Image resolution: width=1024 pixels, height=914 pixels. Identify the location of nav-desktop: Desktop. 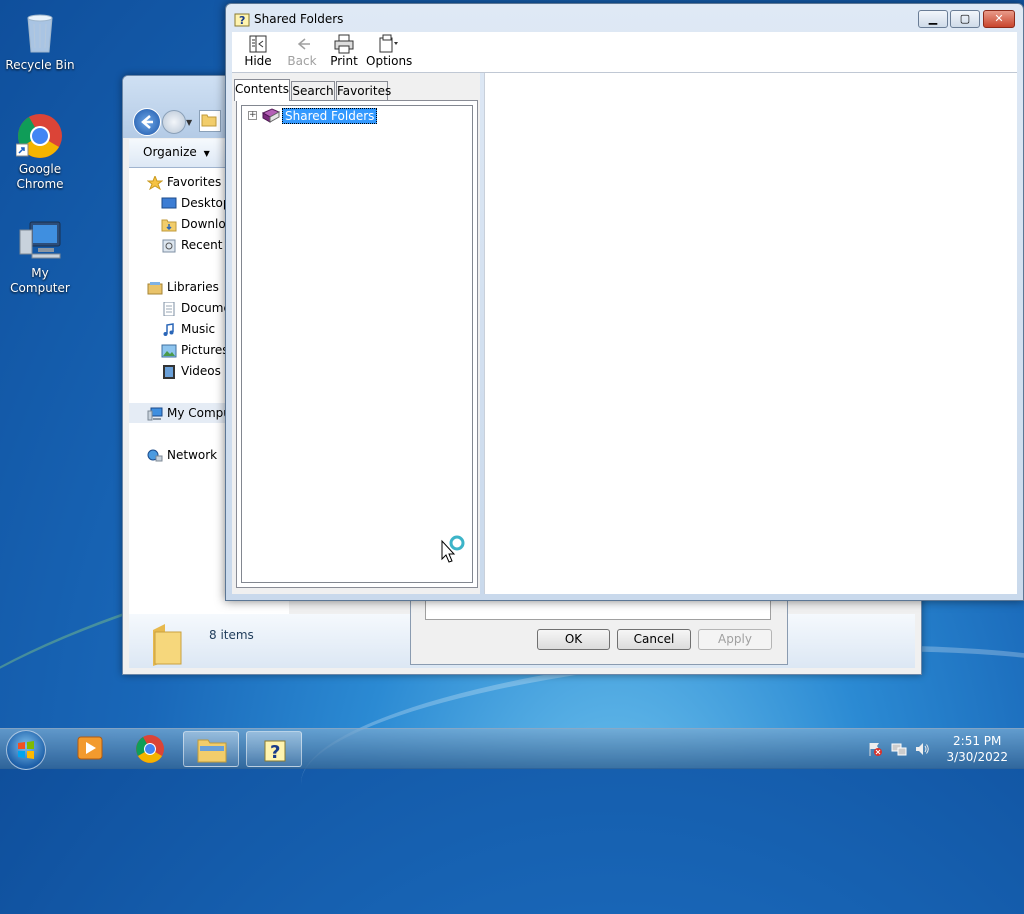
(196, 203).